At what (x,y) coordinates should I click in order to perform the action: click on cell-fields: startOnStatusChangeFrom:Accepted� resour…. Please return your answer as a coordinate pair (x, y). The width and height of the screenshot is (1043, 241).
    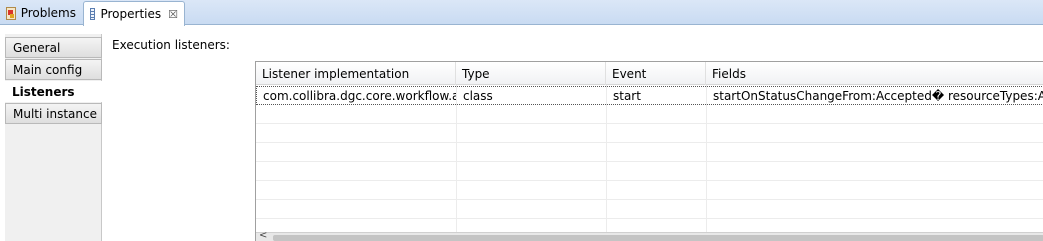
    Looking at the image, I should click on (878, 96).